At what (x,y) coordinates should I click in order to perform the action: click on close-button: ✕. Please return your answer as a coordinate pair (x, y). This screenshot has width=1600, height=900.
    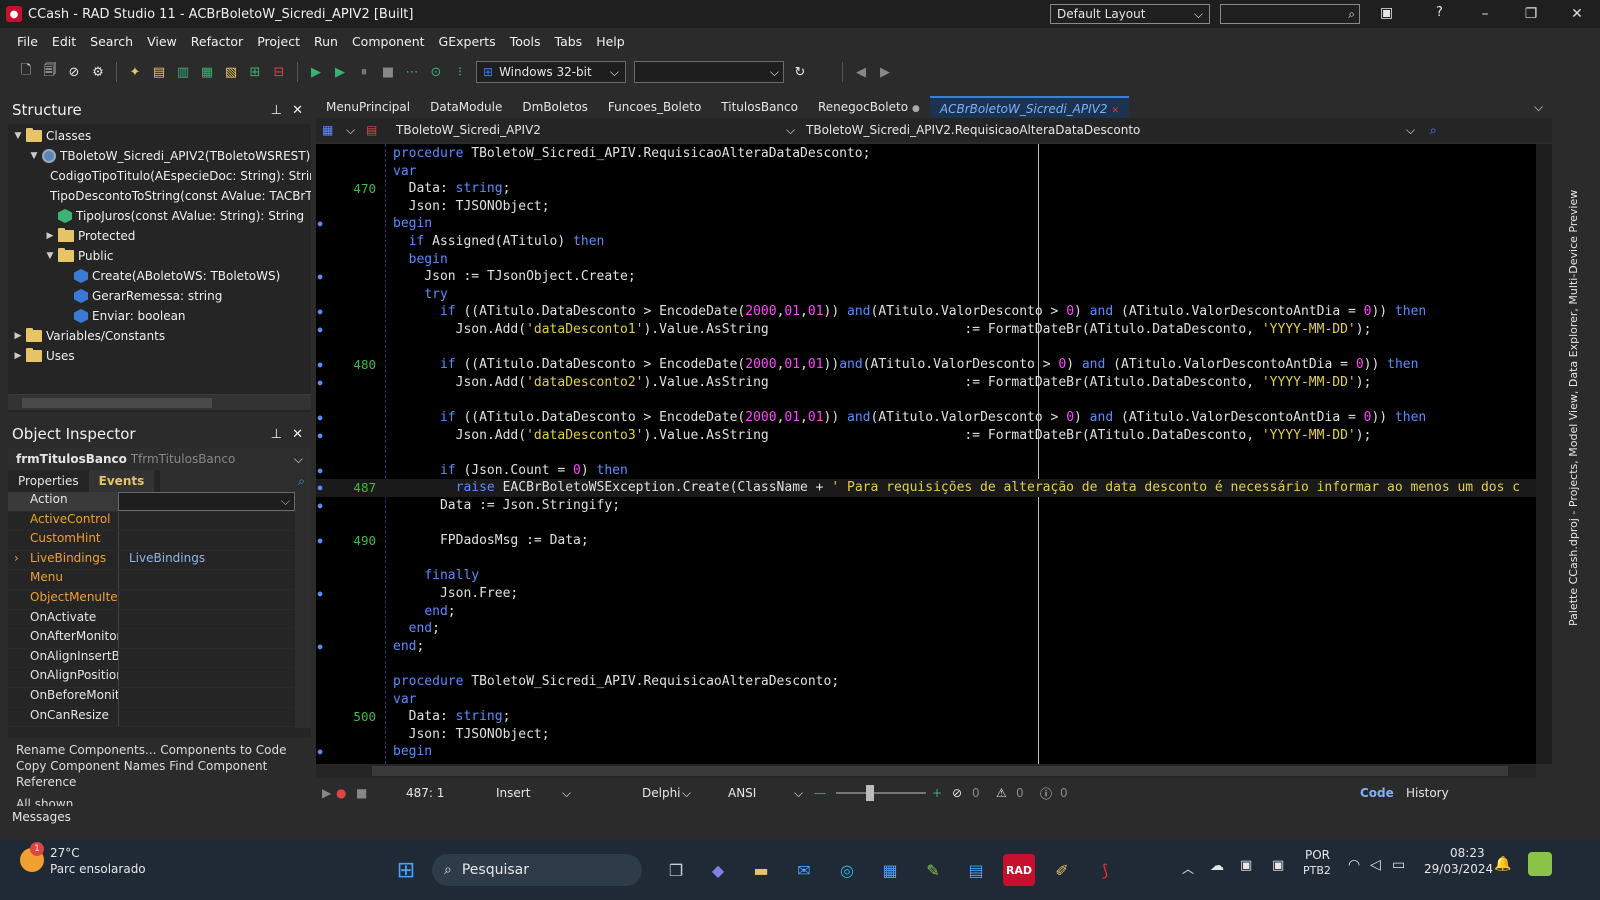
    Looking at the image, I should click on (1577, 14).